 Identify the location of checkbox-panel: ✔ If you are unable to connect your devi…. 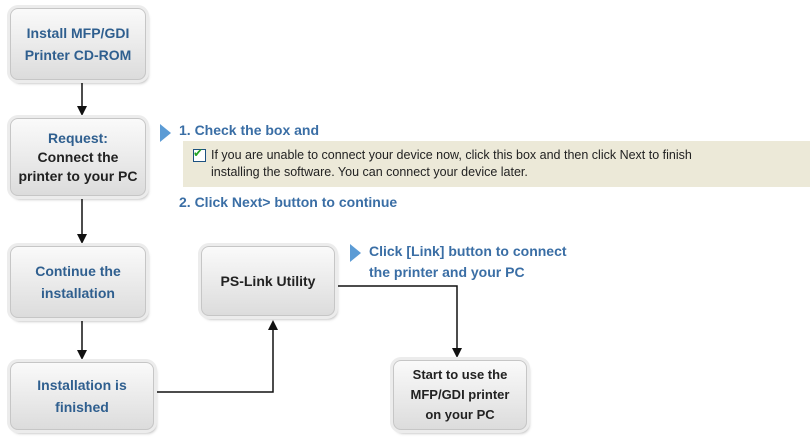
(496, 164).